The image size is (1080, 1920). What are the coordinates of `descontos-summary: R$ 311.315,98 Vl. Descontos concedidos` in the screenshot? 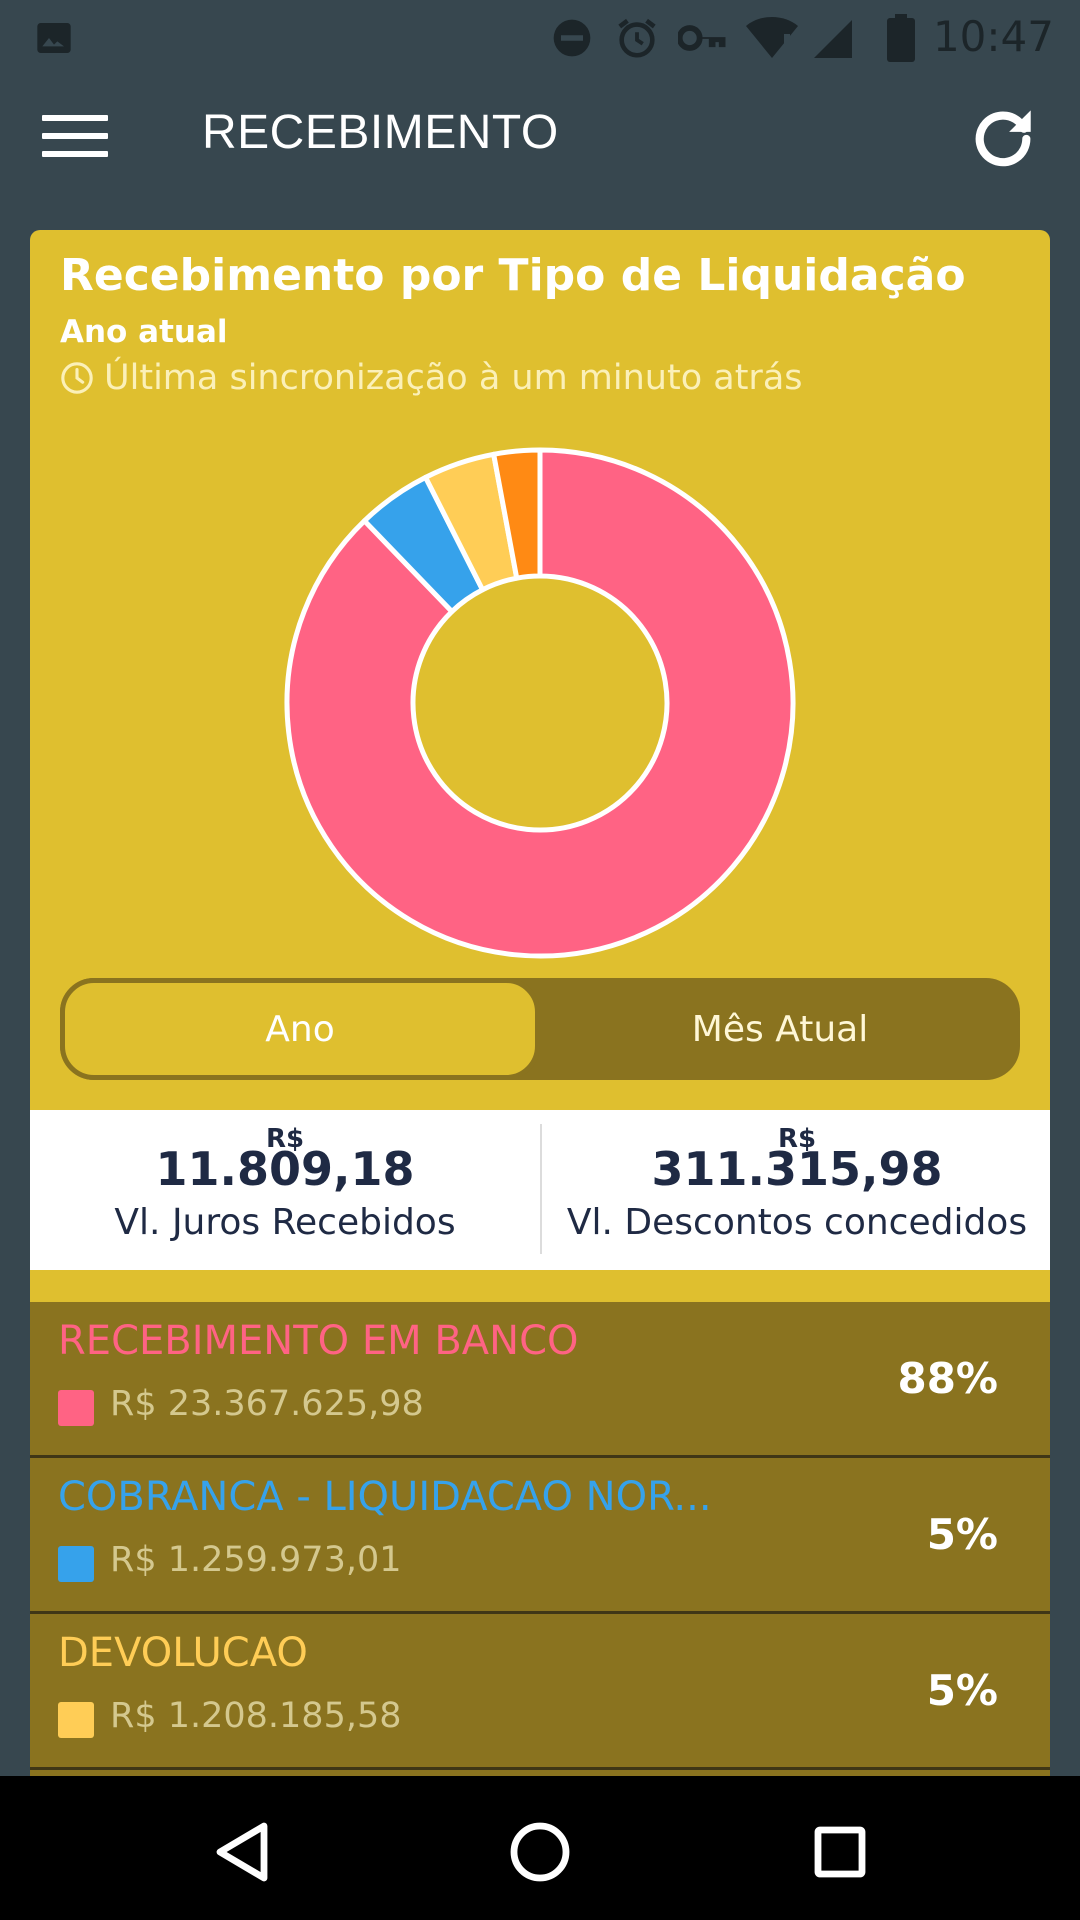 It's located at (797, 1190).